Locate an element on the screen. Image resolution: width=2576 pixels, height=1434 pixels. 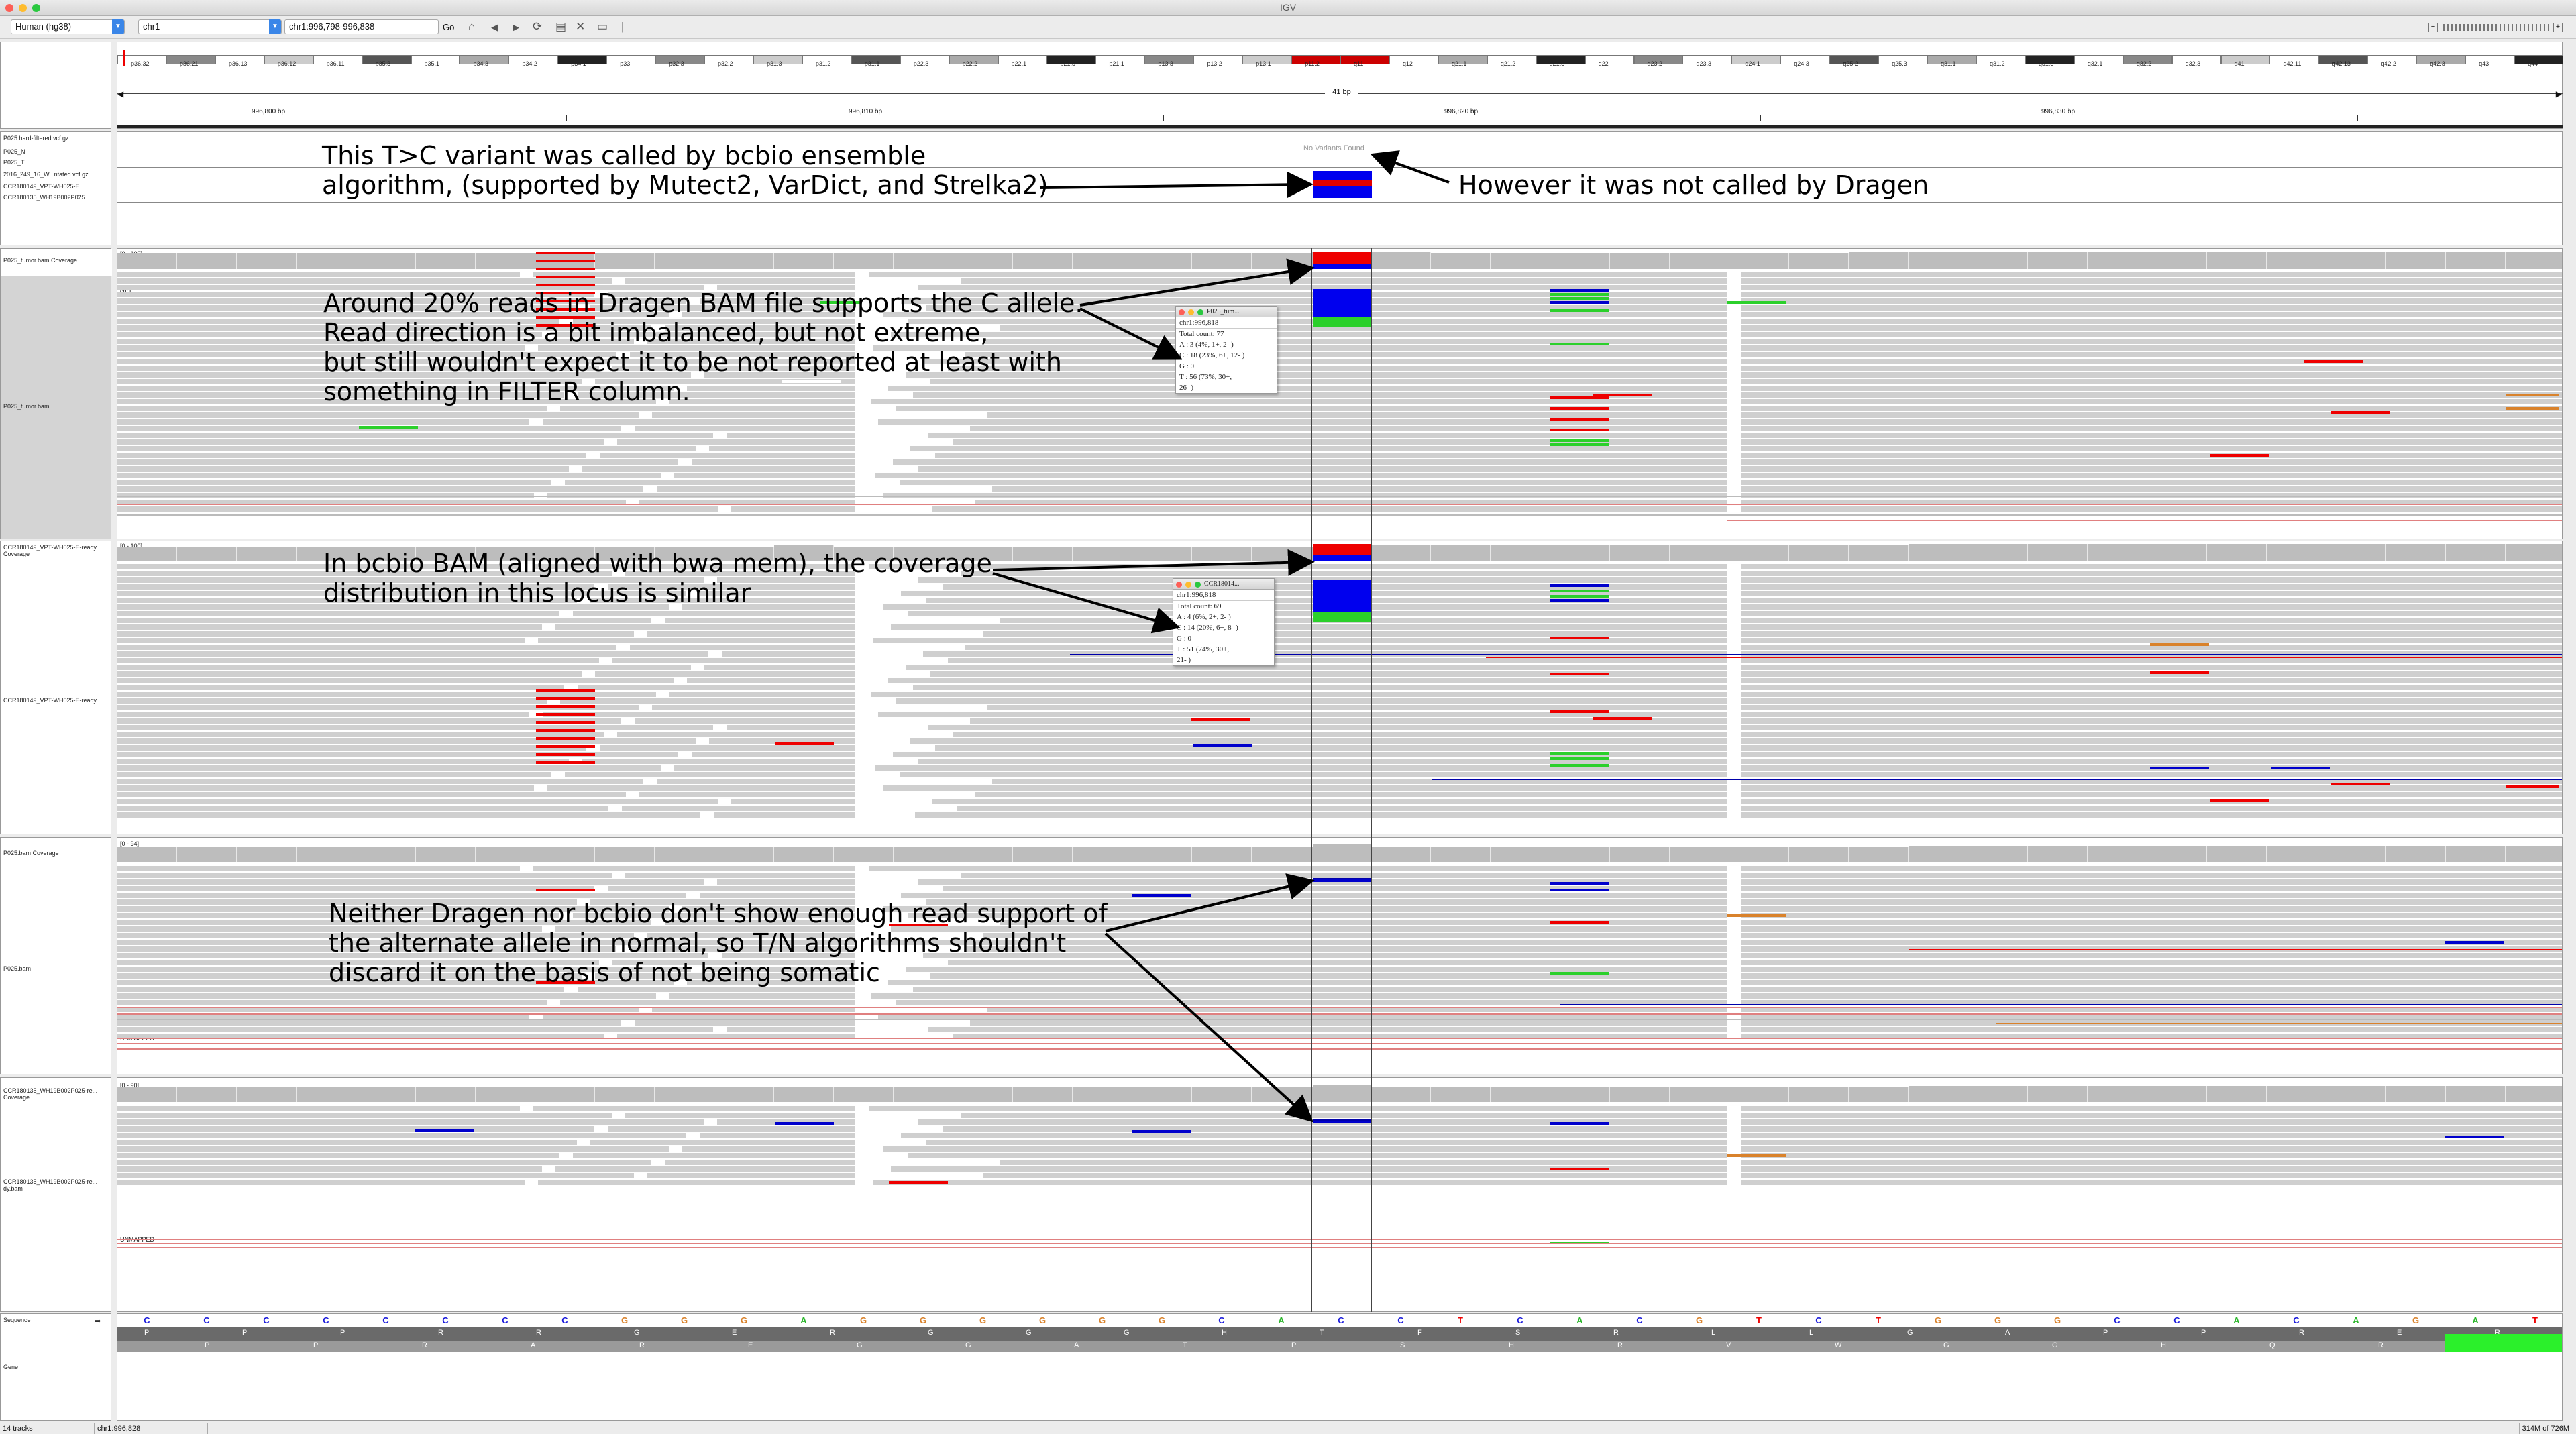
track-label: P025.hard-filtered.vcf.gz is located at coordinates (36, 138).